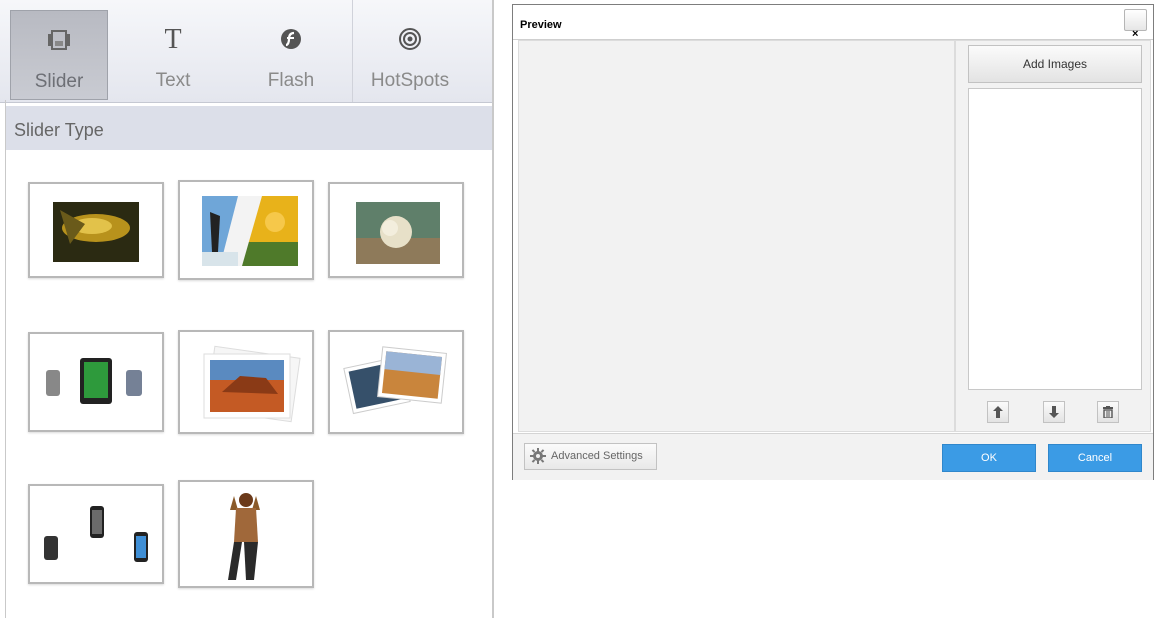  Describe the element at coordinates (173, 80) in the screenshot. I see `tab-text-label: Text` at that location.